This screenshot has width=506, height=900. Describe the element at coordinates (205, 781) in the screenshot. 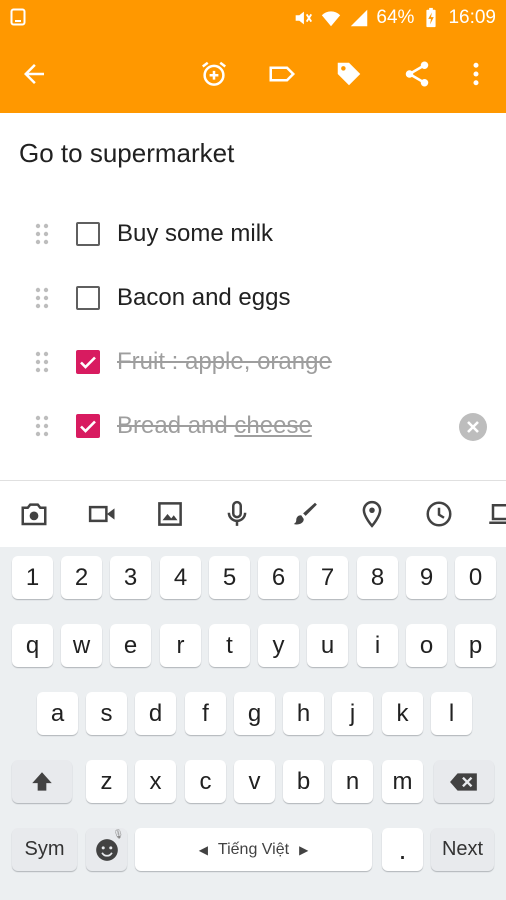

I see `key-c: c` at that location.